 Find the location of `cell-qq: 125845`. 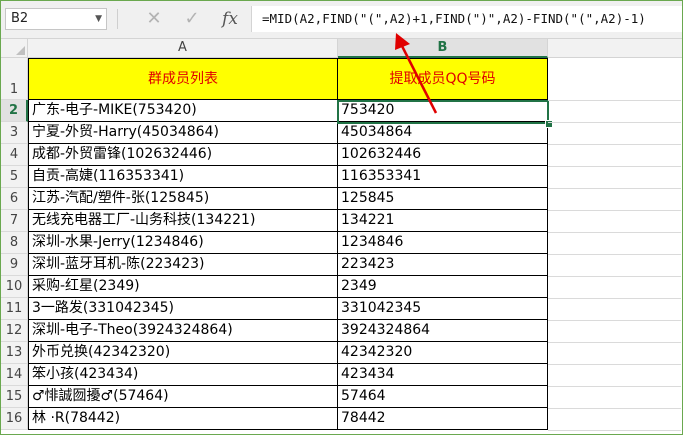

cell-qq: 125845 is located at coordinates (443, 199).